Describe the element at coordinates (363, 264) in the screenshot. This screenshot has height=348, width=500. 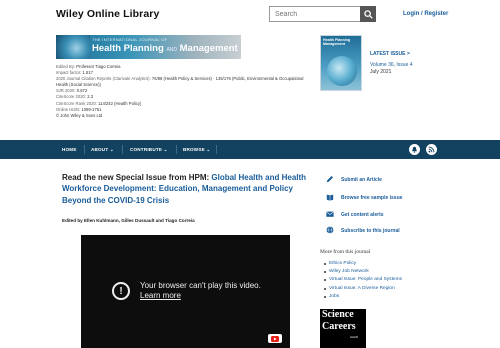
I see `list-item-ethics-policy: Ethics Policy` at that location.